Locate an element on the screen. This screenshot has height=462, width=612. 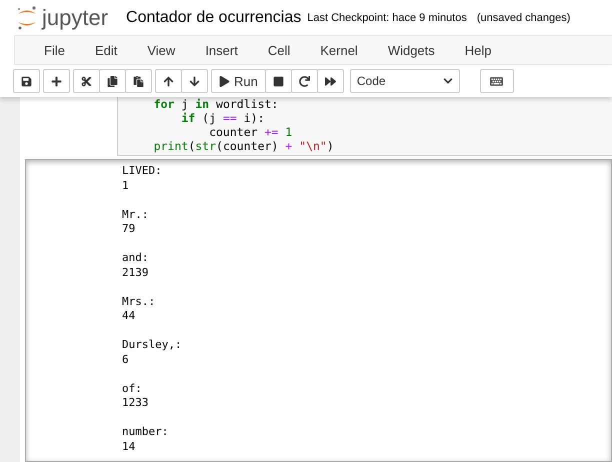
run-button: Run is located at coordinates (238, 81).